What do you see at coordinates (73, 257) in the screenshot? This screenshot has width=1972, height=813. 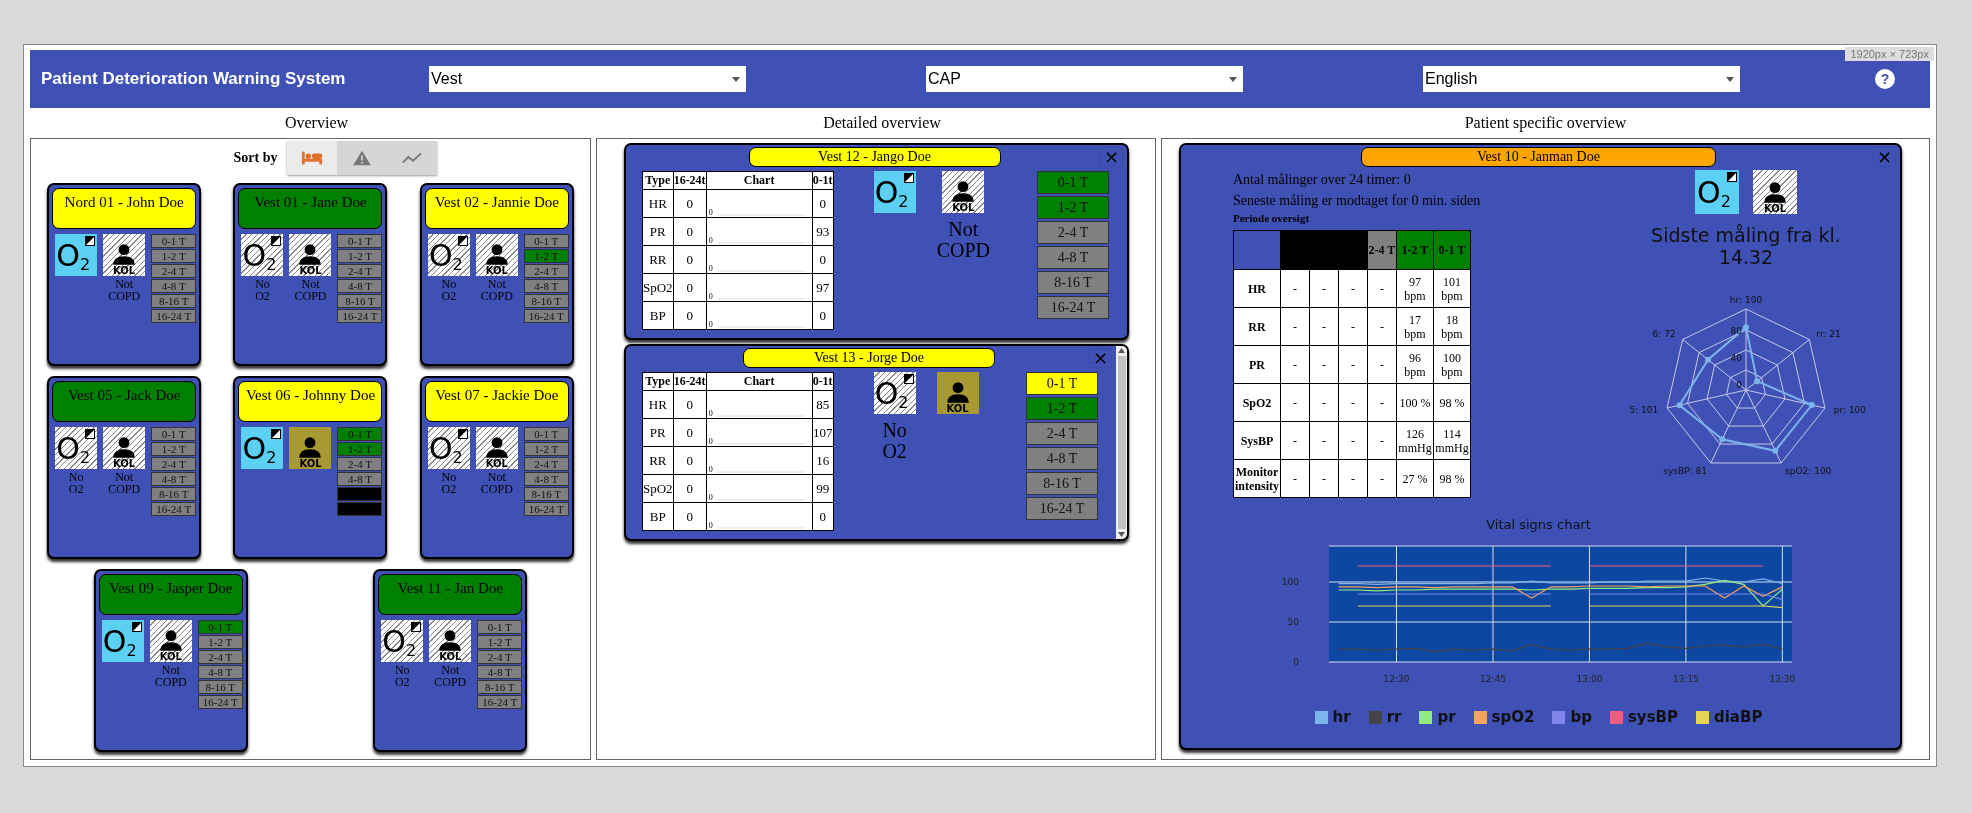 I see `oxygen-symbol: O$_{2}$` at bounding box center [73, 257].